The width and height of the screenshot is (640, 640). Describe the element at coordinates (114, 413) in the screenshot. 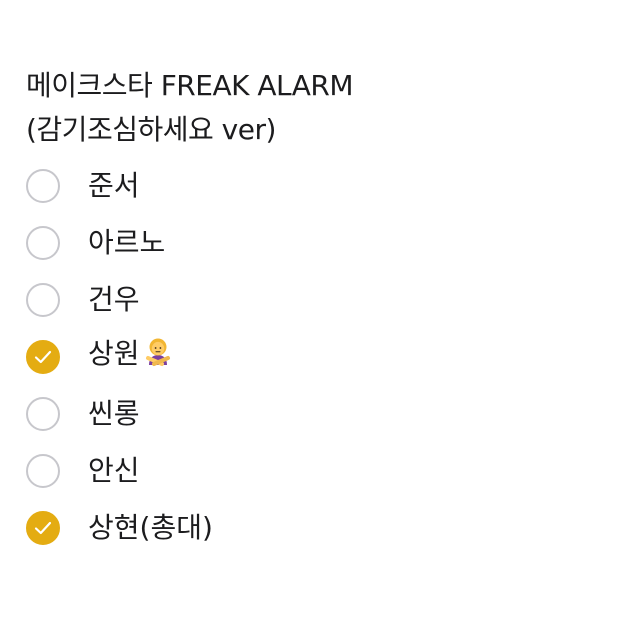

I see `checklist-item-label: 씬롱` at that location.